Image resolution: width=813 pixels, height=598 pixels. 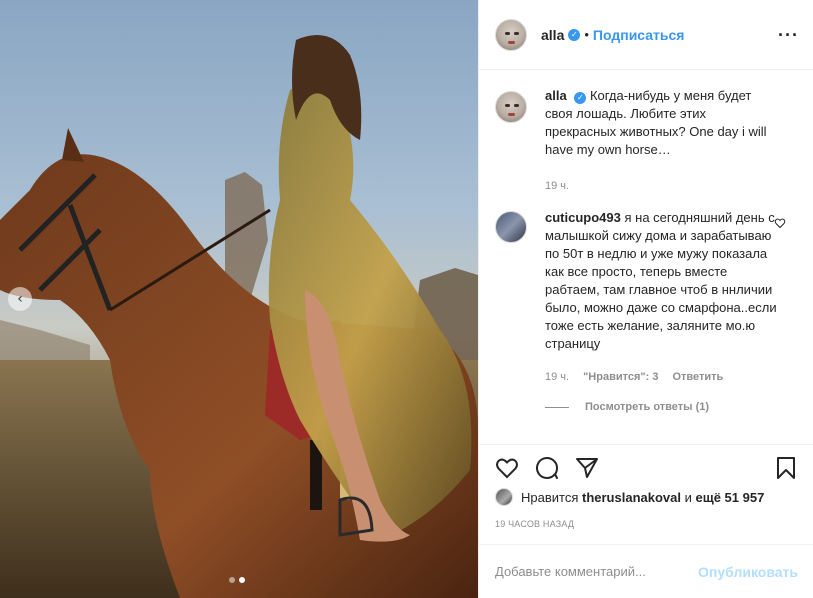 What do you see at coordinates (688, 497) in the screenshot?
I see `likes-middle: и` at bounding box center [688, 497].